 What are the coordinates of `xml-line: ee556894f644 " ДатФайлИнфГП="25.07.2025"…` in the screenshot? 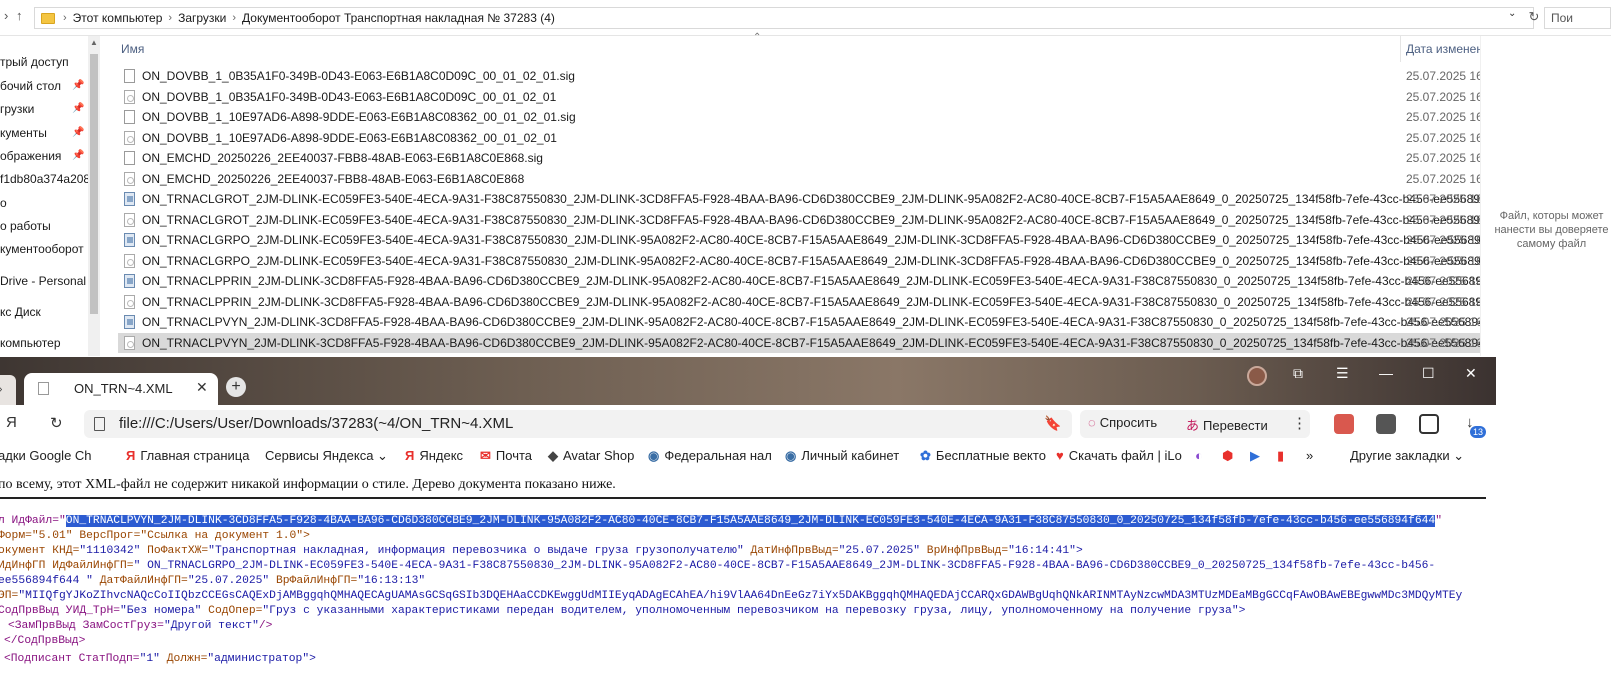 It's located at (212, 581).